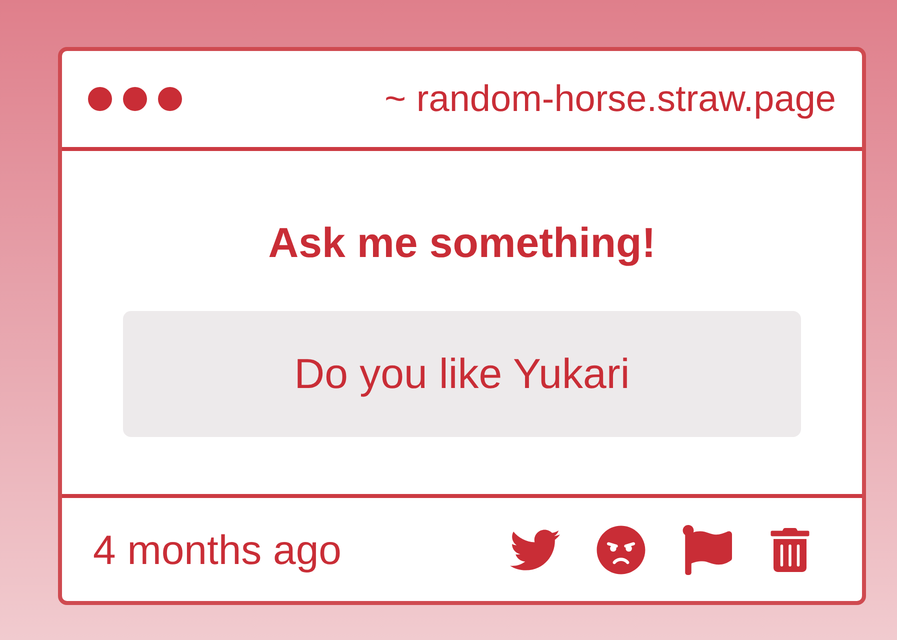 The height and width of the screenshot is (640, 897). Describe the element at coordinates (707, 549) in the screenshot. I see `flag-icon` at that location.